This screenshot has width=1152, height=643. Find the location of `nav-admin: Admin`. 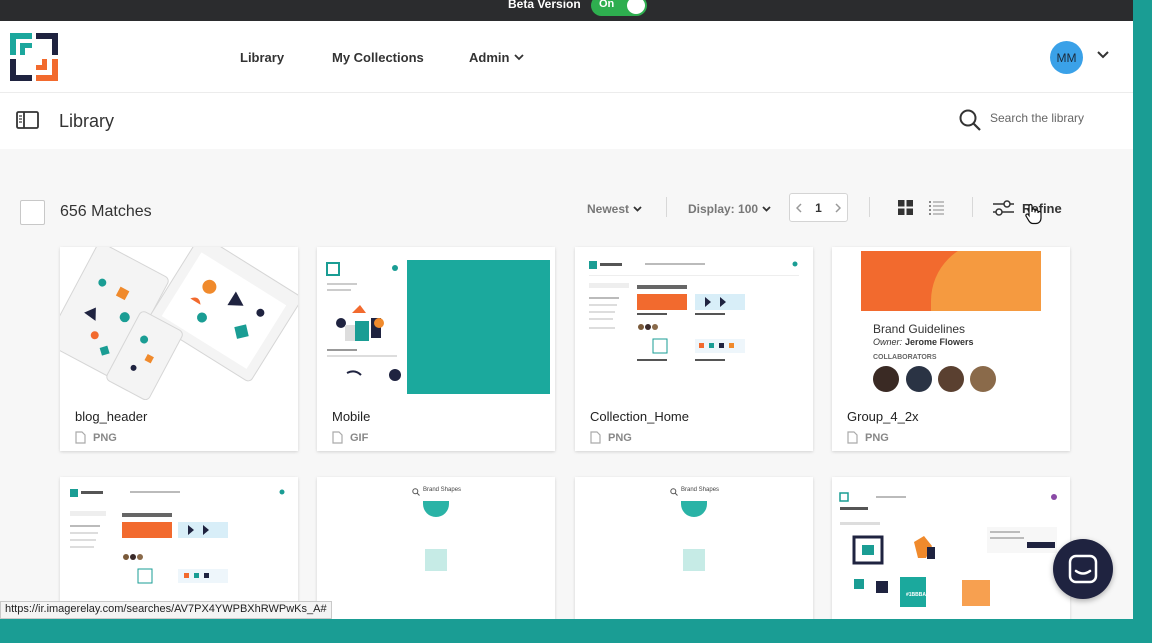

nav-admin: Admin is located at coordinates (497, 57).